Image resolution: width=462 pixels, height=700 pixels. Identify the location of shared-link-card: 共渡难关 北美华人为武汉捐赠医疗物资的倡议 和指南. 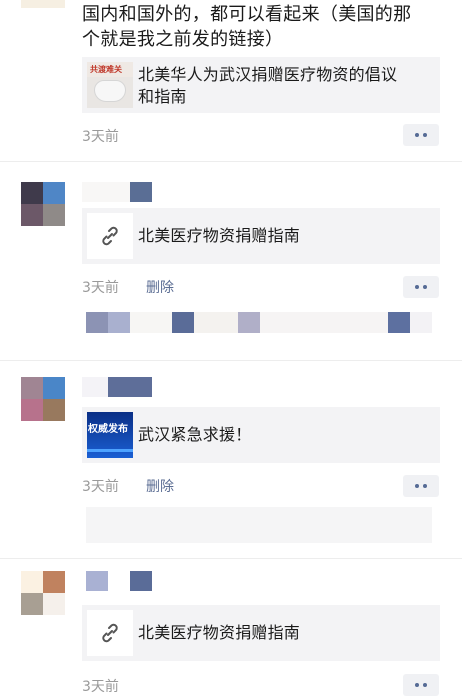
(261, 85).